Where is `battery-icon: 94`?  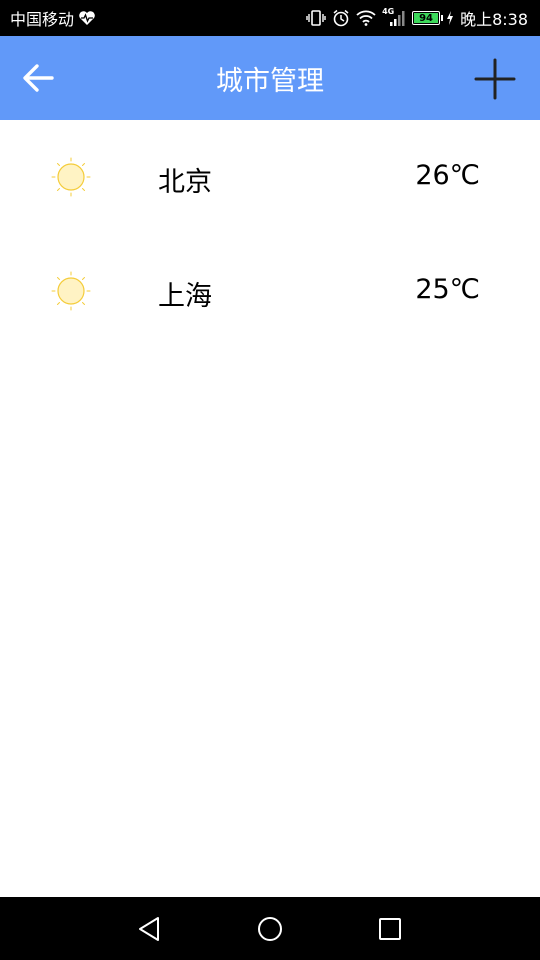
battery-icon: 94 is located at coordinates (428, 18).